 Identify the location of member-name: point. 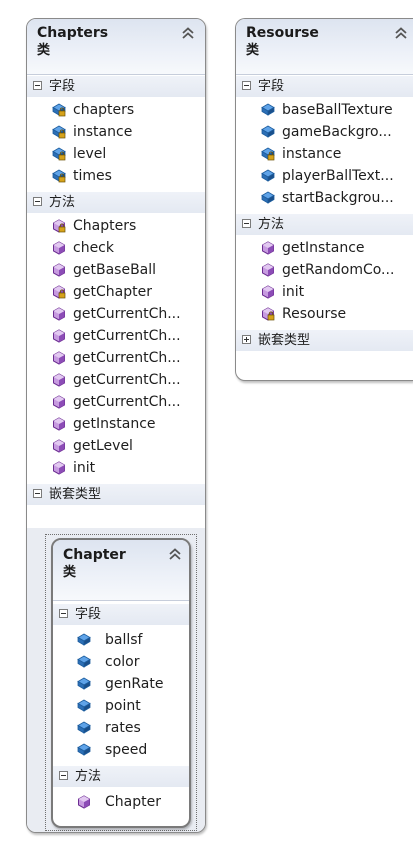
(123, 706).